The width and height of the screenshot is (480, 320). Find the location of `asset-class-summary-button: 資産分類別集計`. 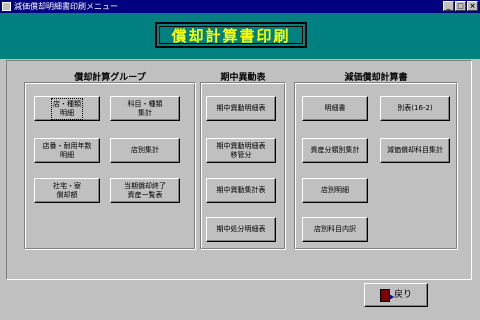

asset-class-summary-button: 資産分類別集計 is located at coordinates (335, 150).